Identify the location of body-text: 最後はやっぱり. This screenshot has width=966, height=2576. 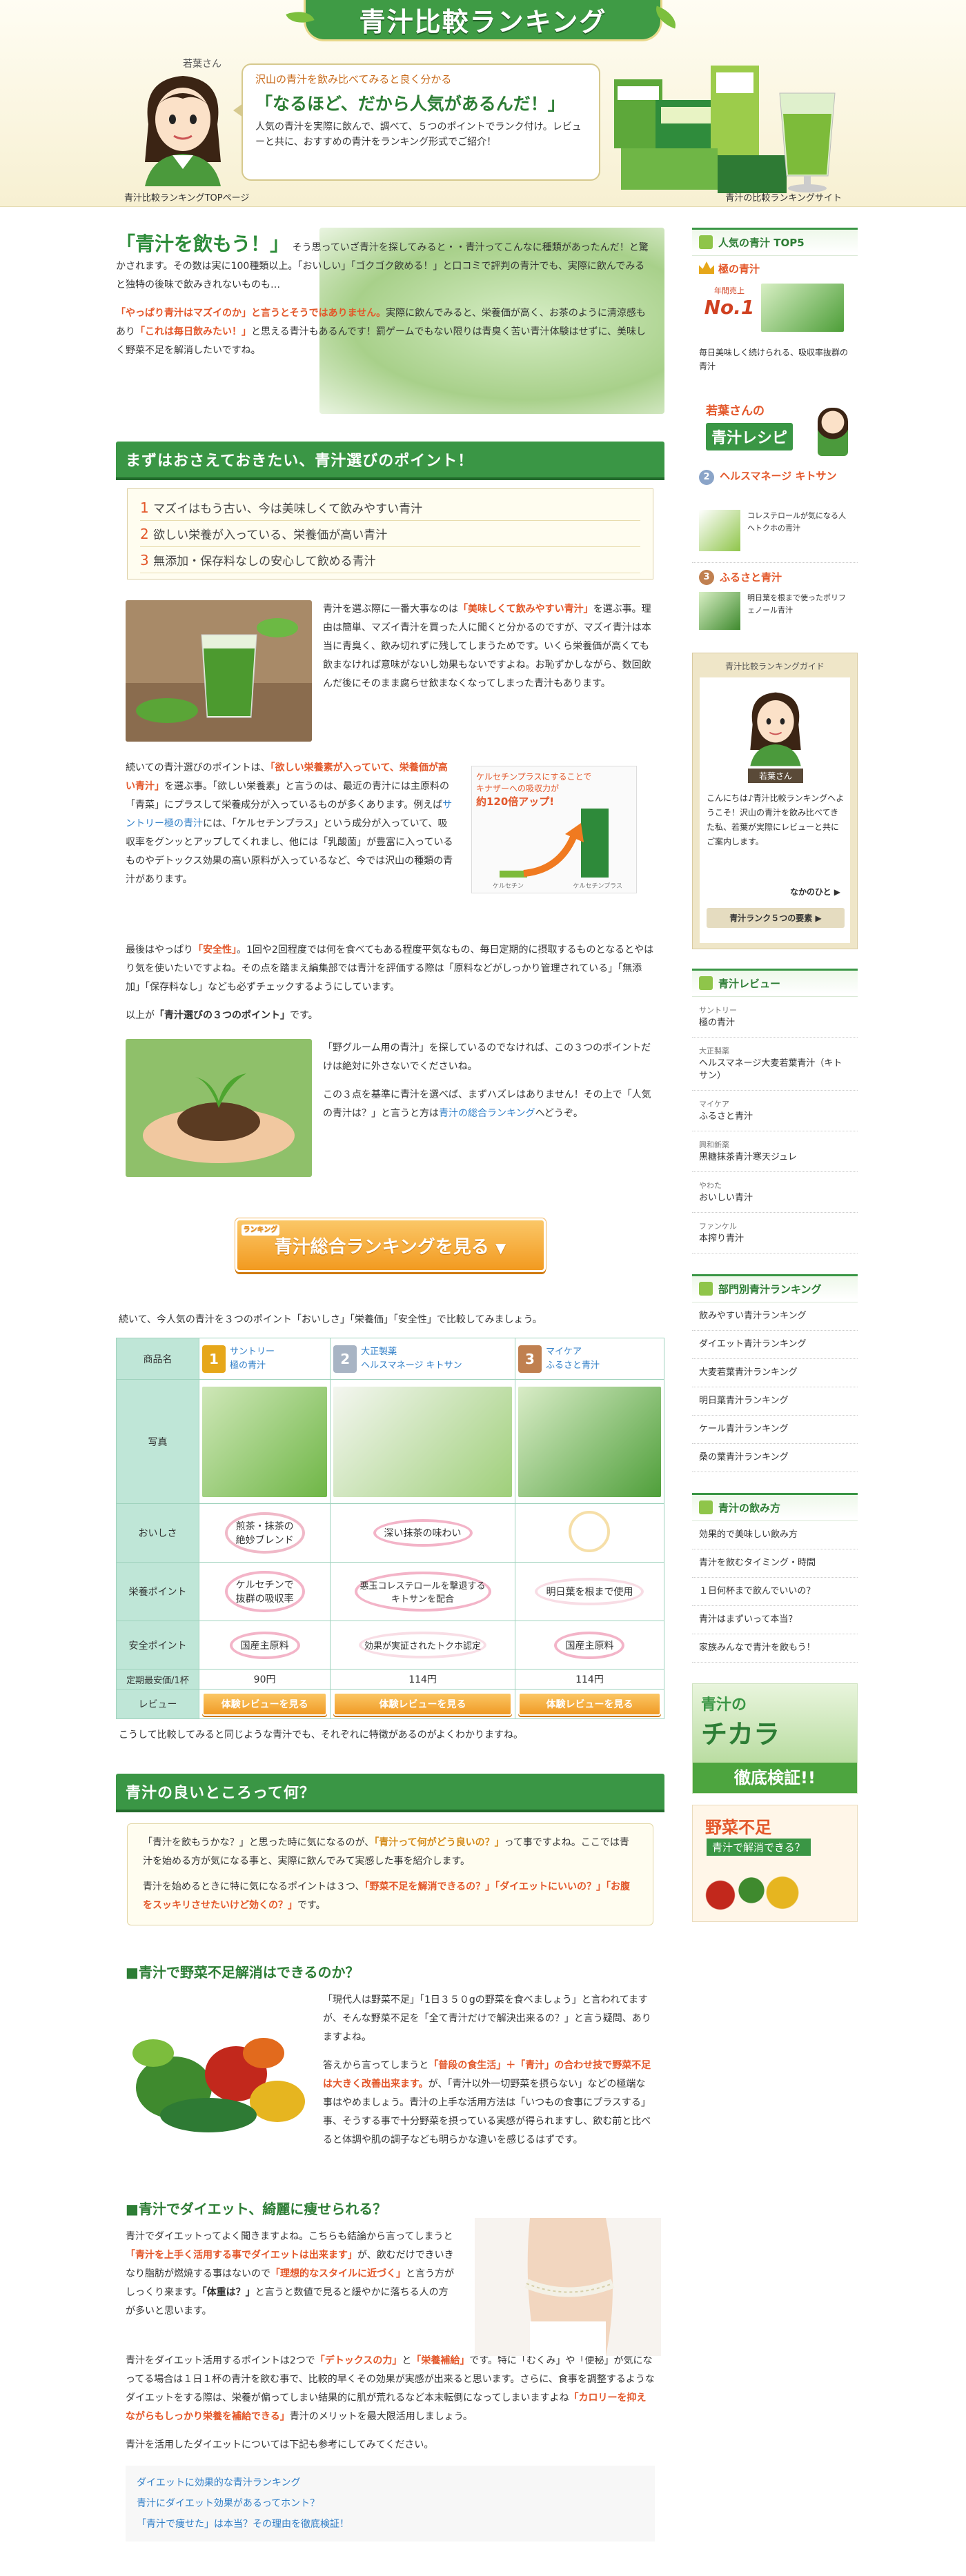
(159, 949).